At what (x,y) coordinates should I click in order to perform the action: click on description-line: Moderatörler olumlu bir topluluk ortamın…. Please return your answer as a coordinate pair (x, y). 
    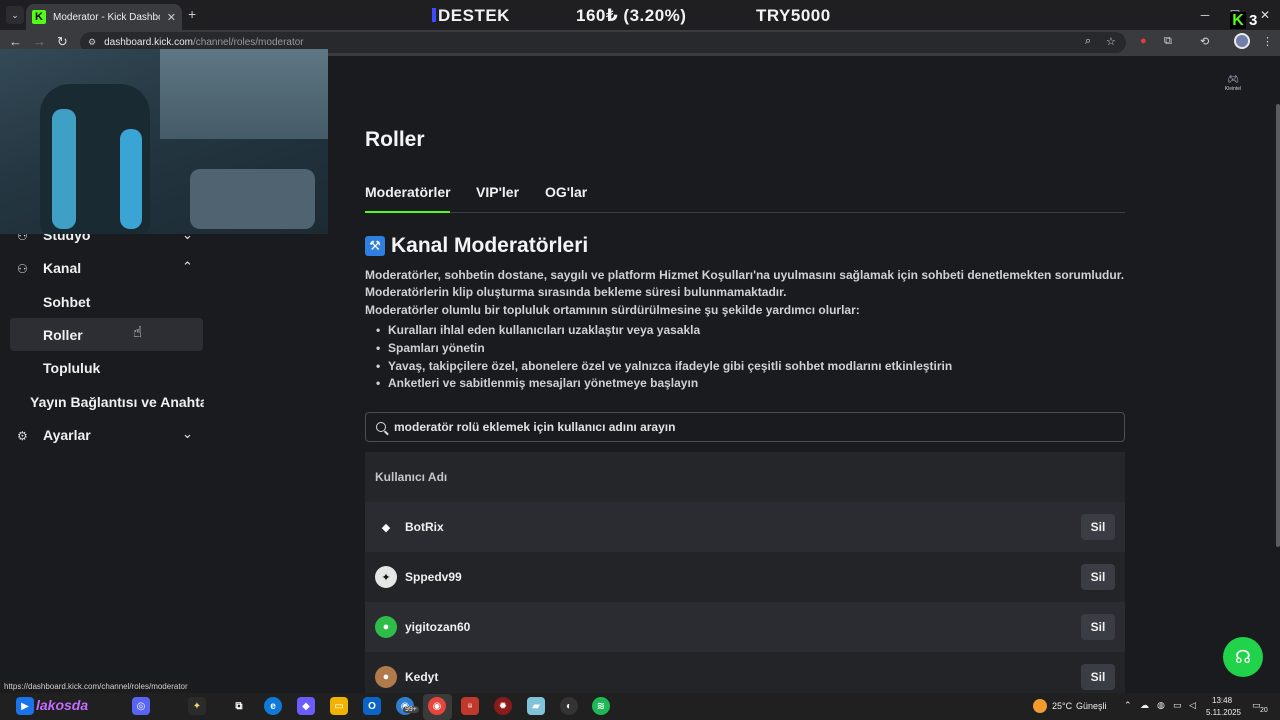
    Looking at the image, I should click on (612, 310).